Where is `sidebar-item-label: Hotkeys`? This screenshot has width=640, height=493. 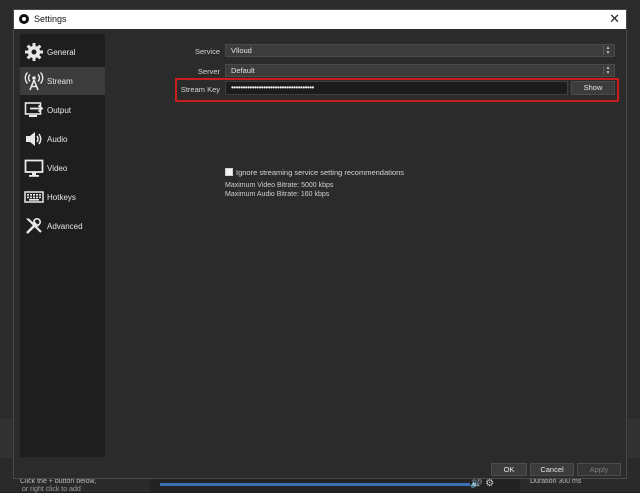
sidebar-item-label: Hotkeys is located at coordinates (61, 197).